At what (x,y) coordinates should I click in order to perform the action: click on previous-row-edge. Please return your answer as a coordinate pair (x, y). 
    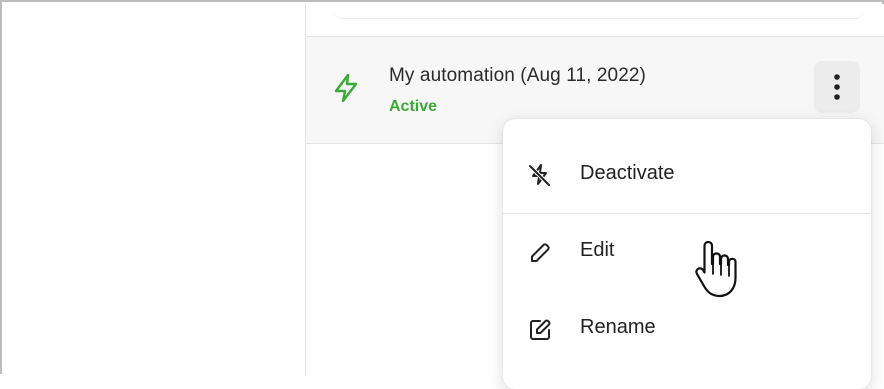
    Looking at the image, I should click on (595, 19).